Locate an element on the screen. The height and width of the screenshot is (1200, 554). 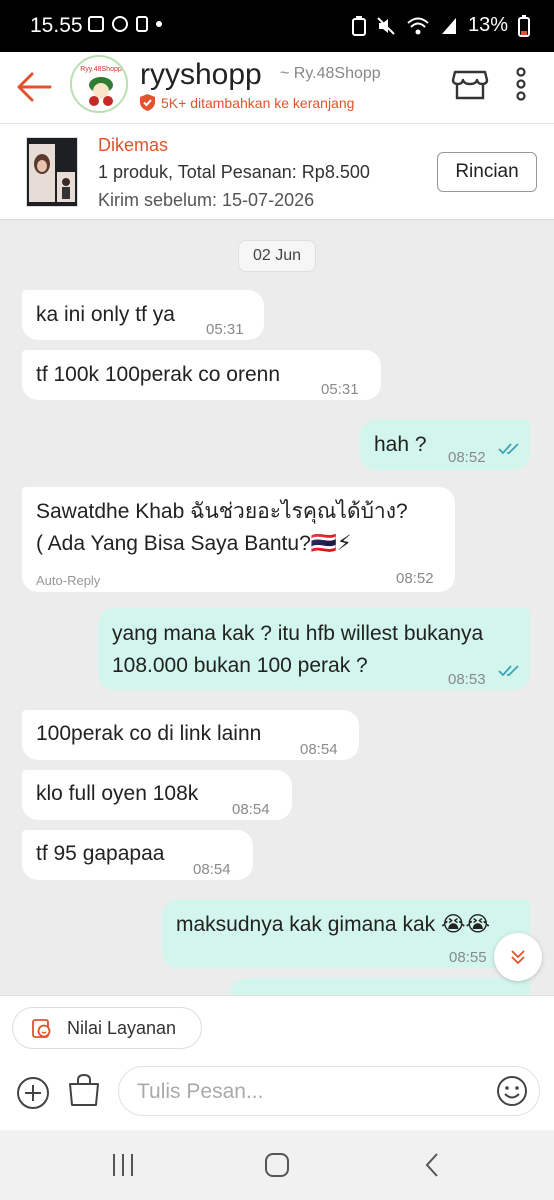
message-text: 100perak co di link lainn is located at coordinates (149, 733).